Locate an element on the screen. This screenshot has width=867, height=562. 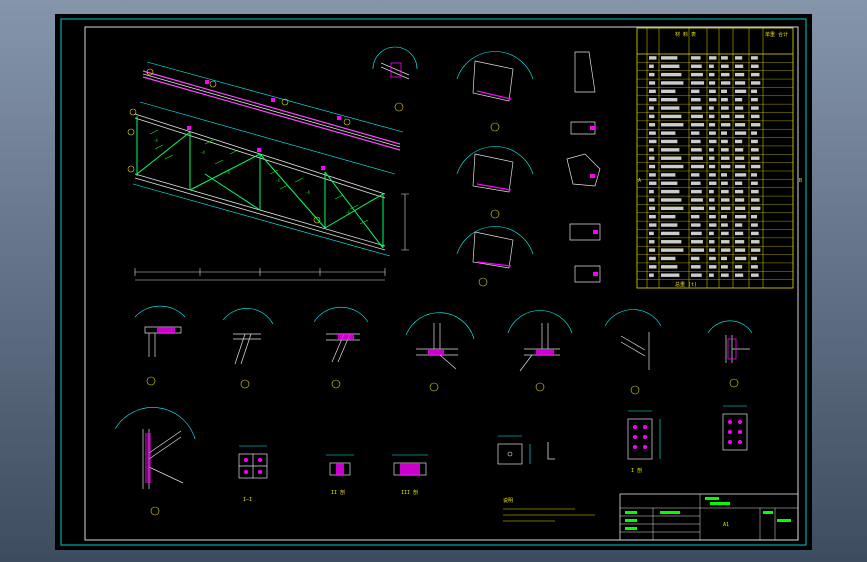
table-title: 材 料 表 is located at coordinates (685, 34).